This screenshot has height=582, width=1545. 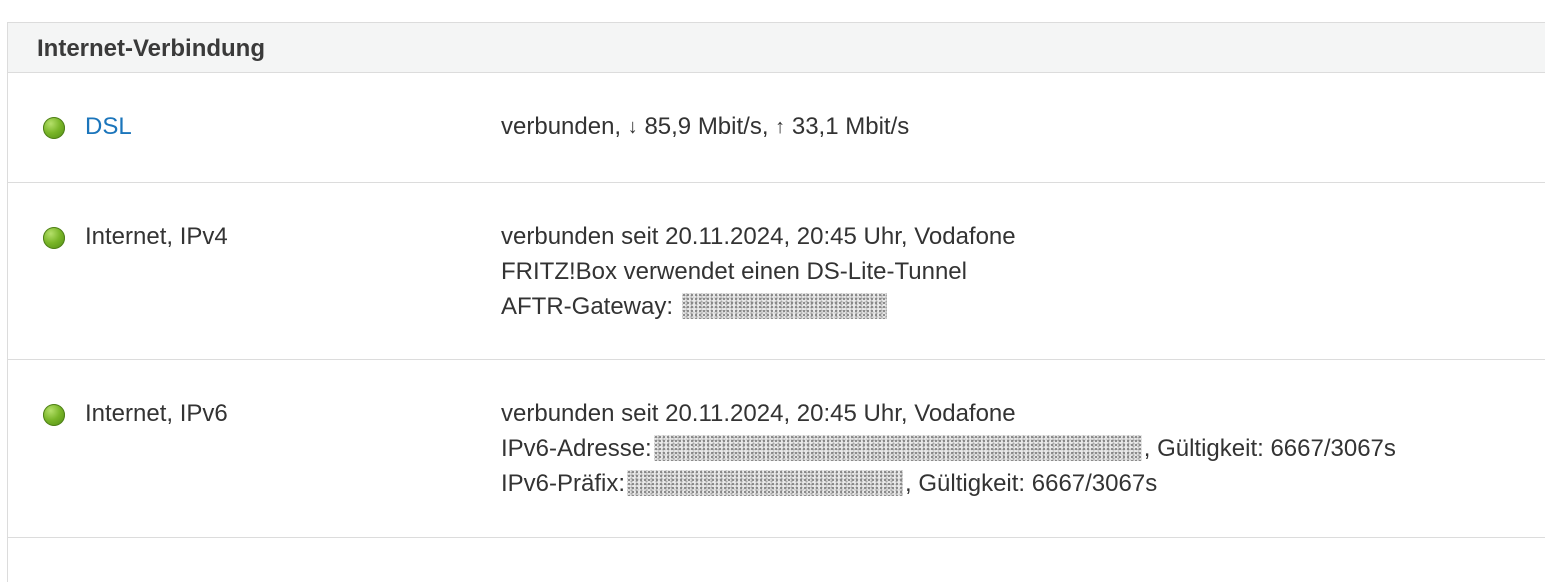 I want to click on ipv4-aftr-gateway-line: AFTR-Gateway:, so click(x=758, y=306).